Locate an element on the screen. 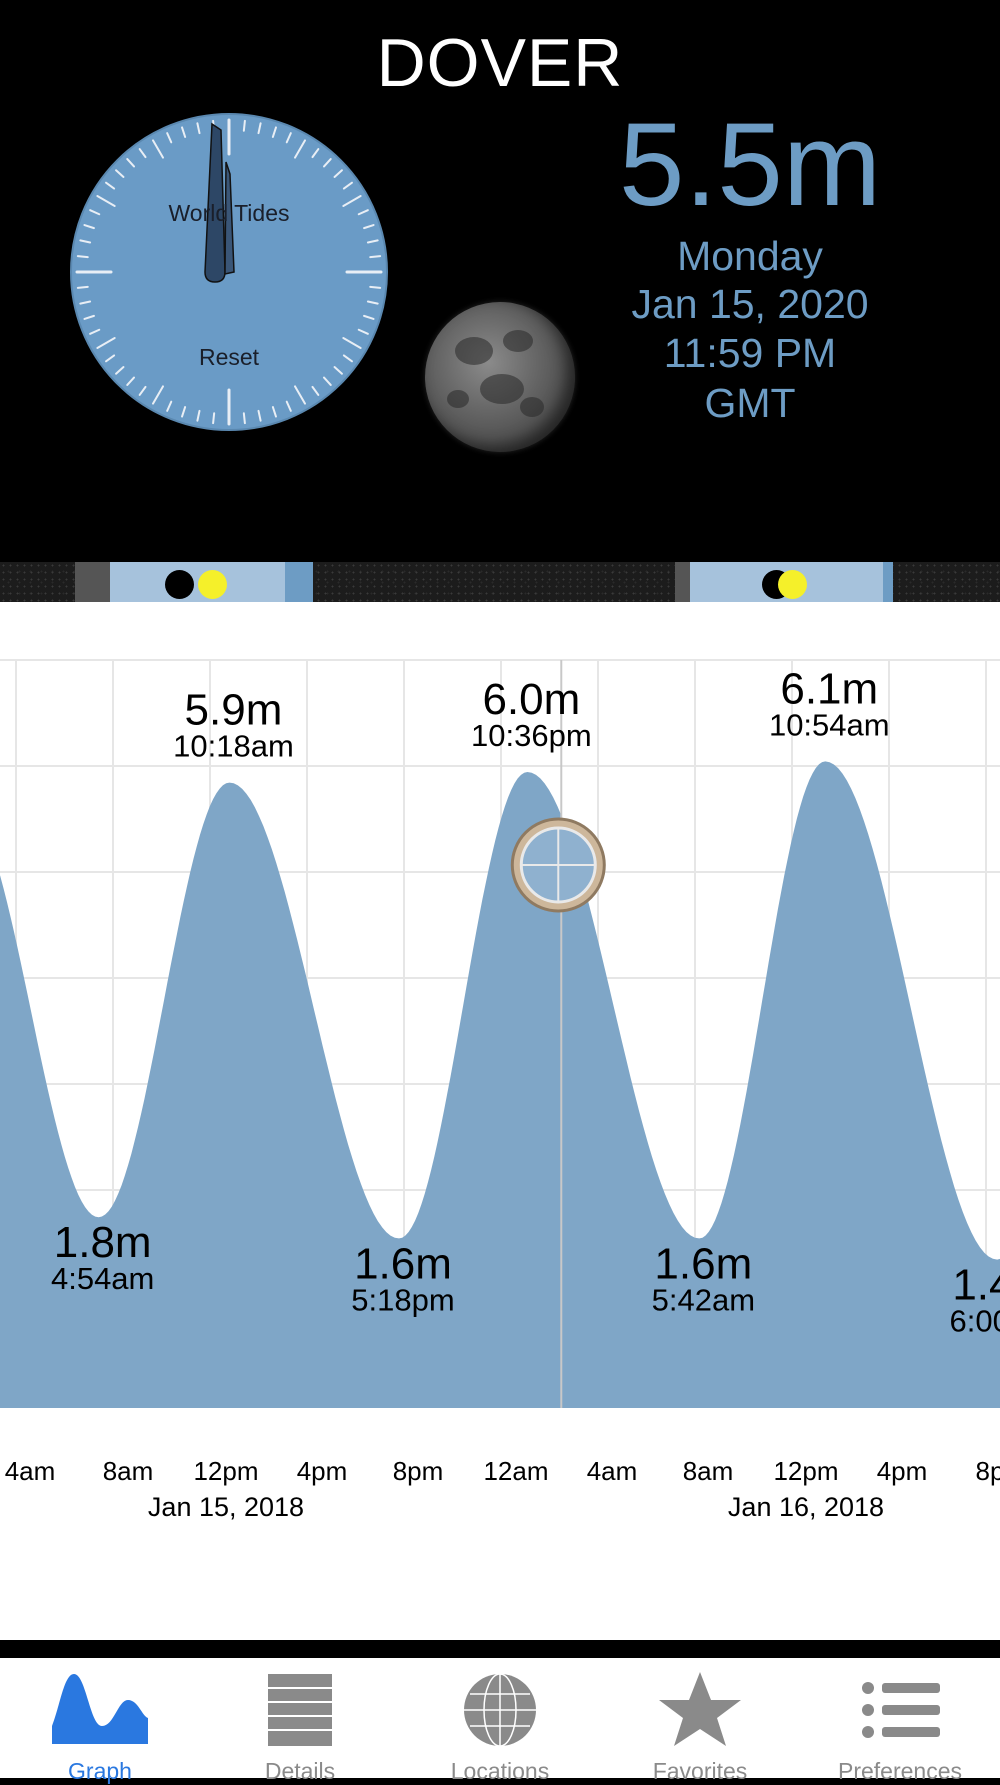 The width and height of the screenshot is (1000, 1785). clock-face-icon is located at coordinates (229, 272).